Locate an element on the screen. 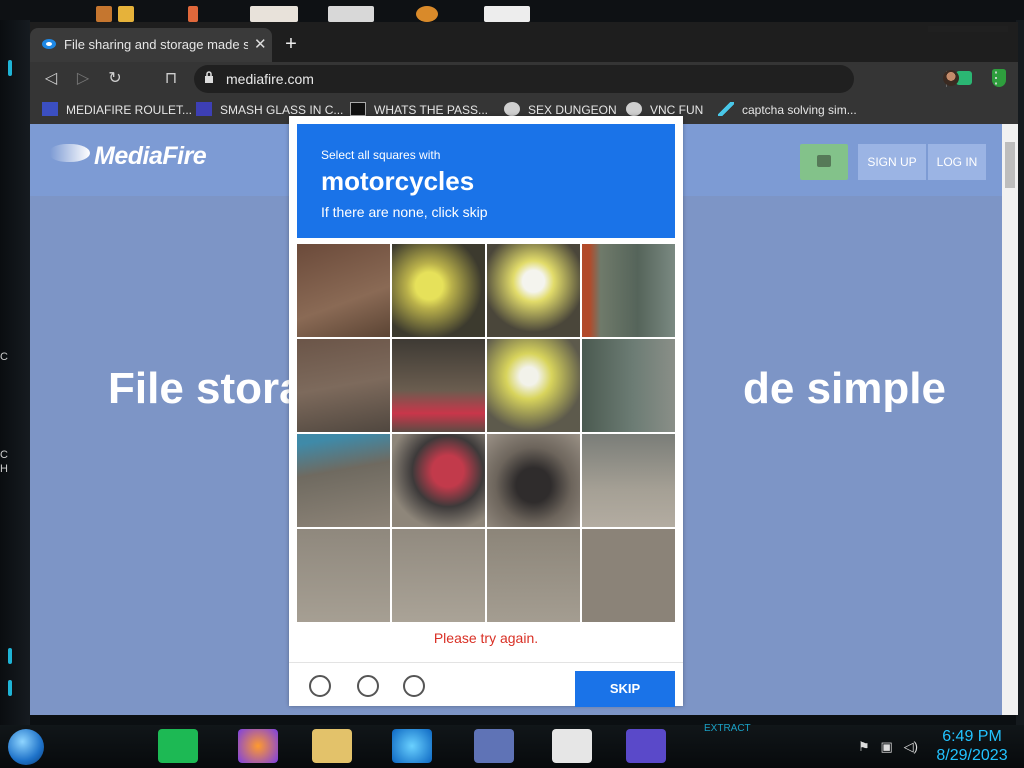 The height and width of the screenshot is (768, 1024). headphones-icon is located at coordinates (368, 686).